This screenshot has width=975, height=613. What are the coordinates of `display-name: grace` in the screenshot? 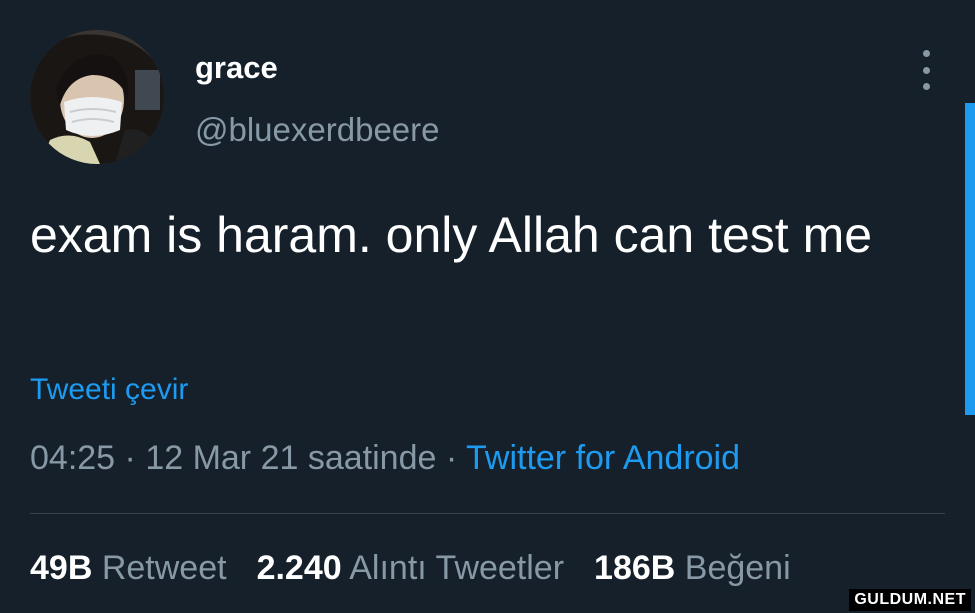 It's located at (236, 68).